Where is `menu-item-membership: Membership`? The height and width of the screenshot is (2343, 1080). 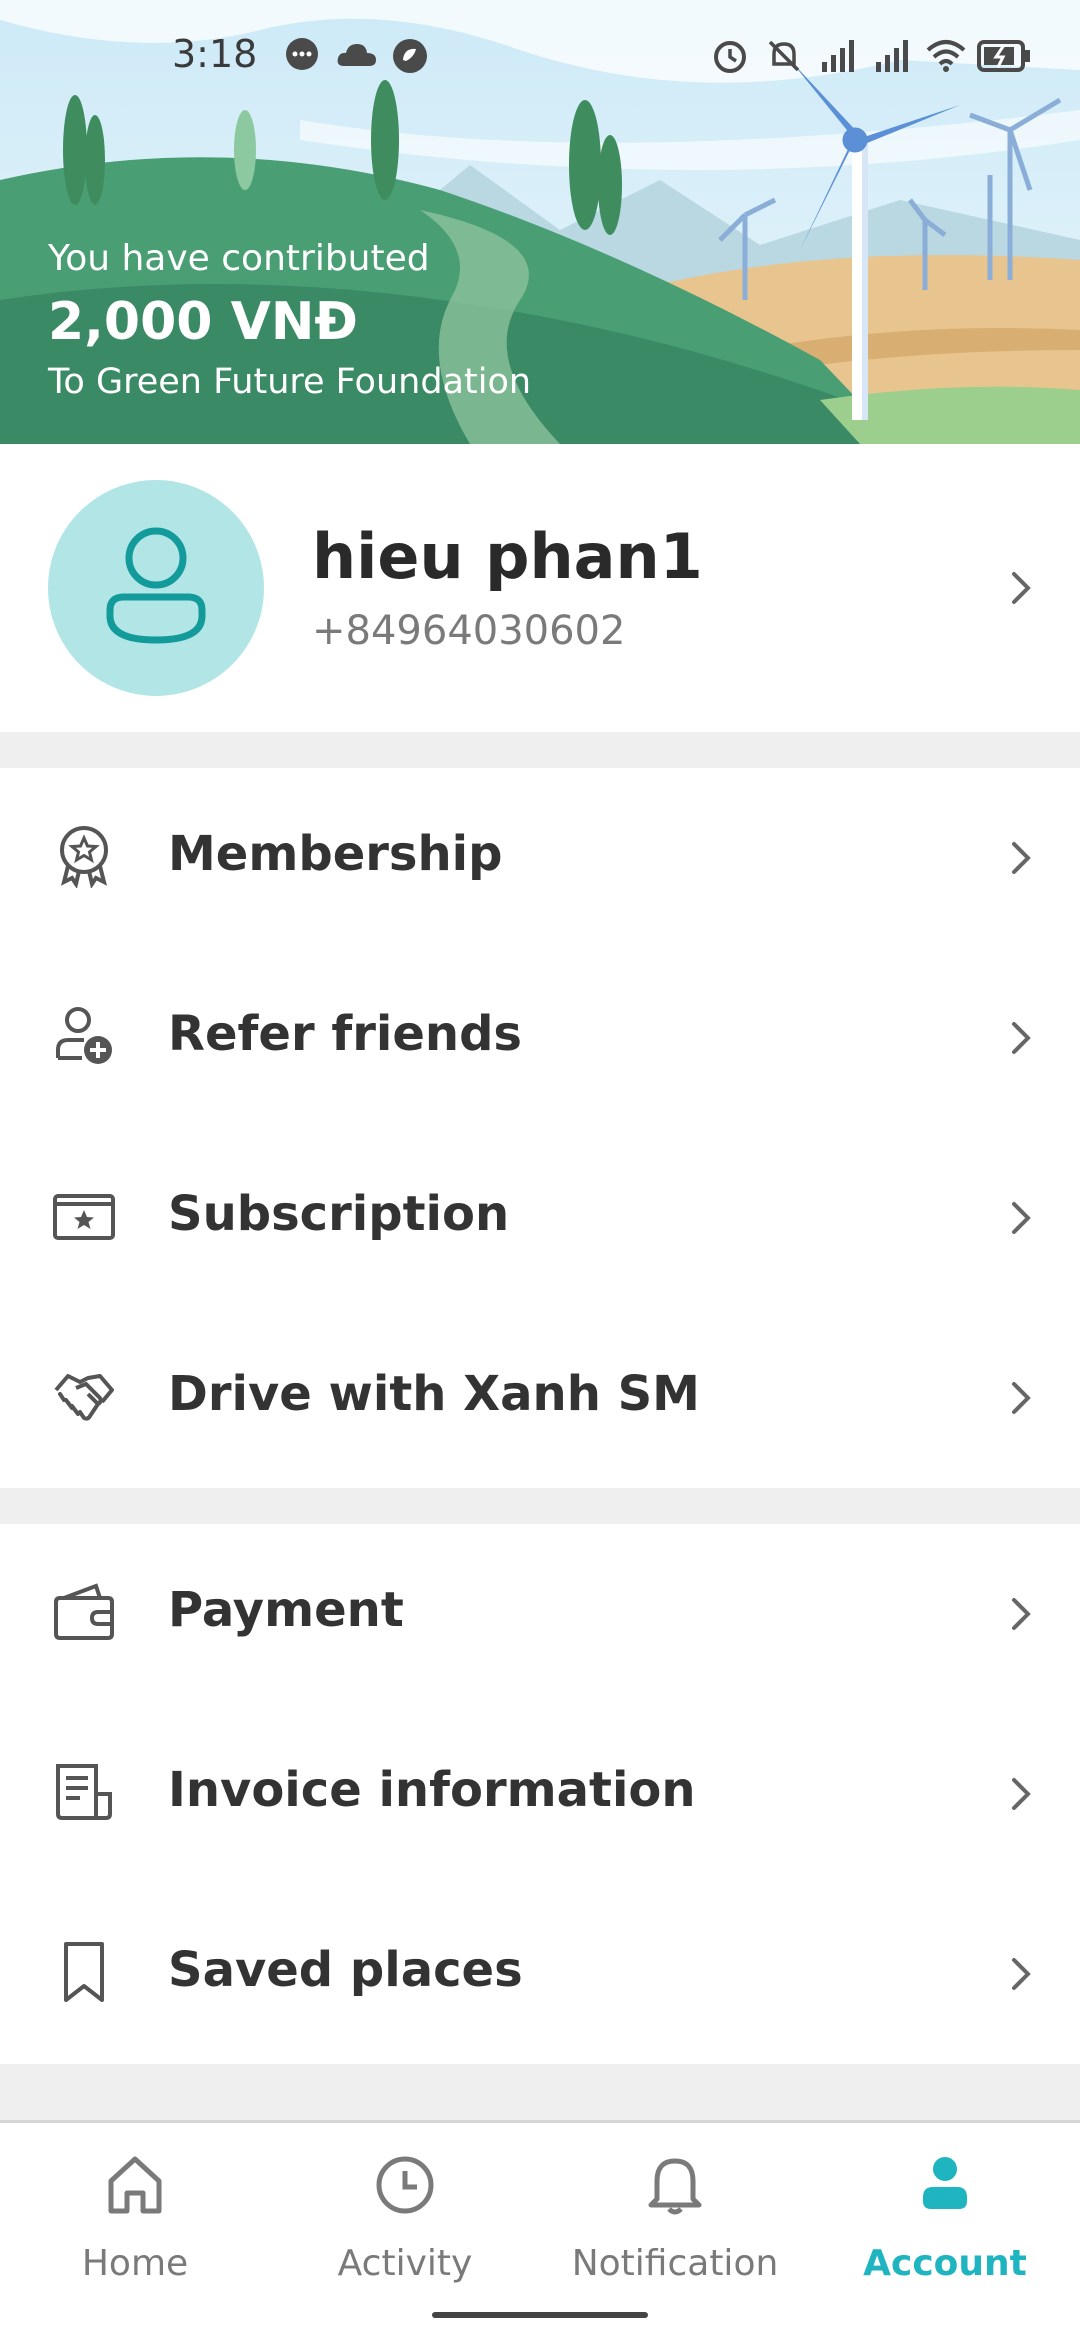 menu-item-membership: Membership is located at coordinates (540, 858).